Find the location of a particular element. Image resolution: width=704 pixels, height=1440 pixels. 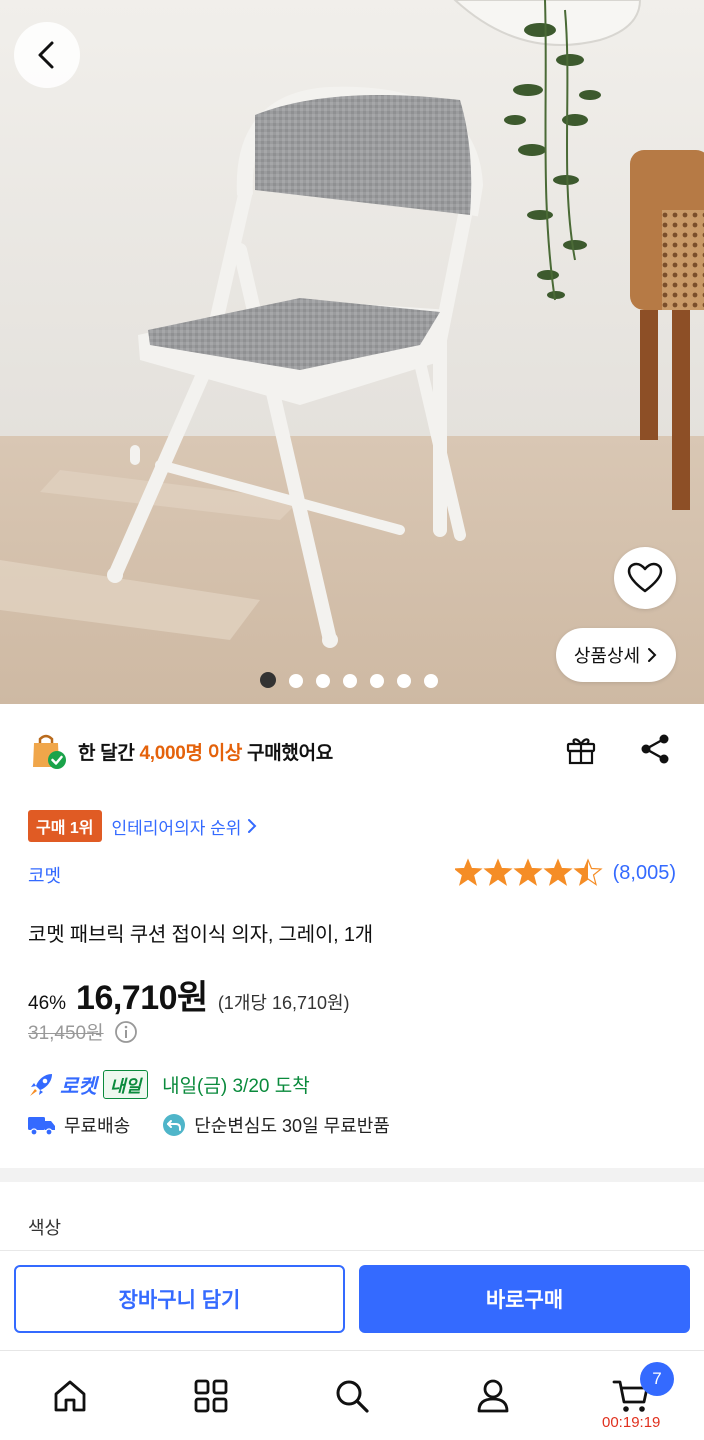

add-to-cart-button: 장바구니 담기 is located at coordinates (179, 1299).